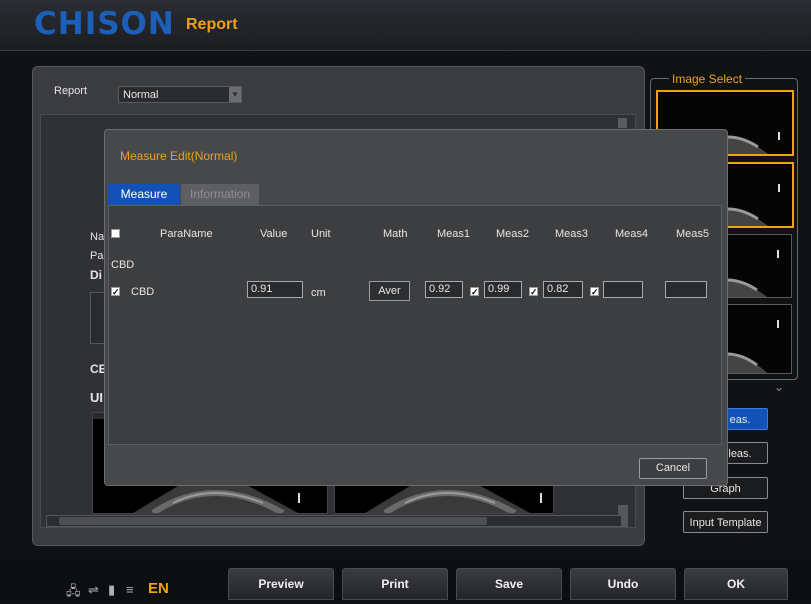 Image resolution: width=811 pixels, height=604 pixels. I want to click on column-header-meas4: Meas4, so click(632, 234).